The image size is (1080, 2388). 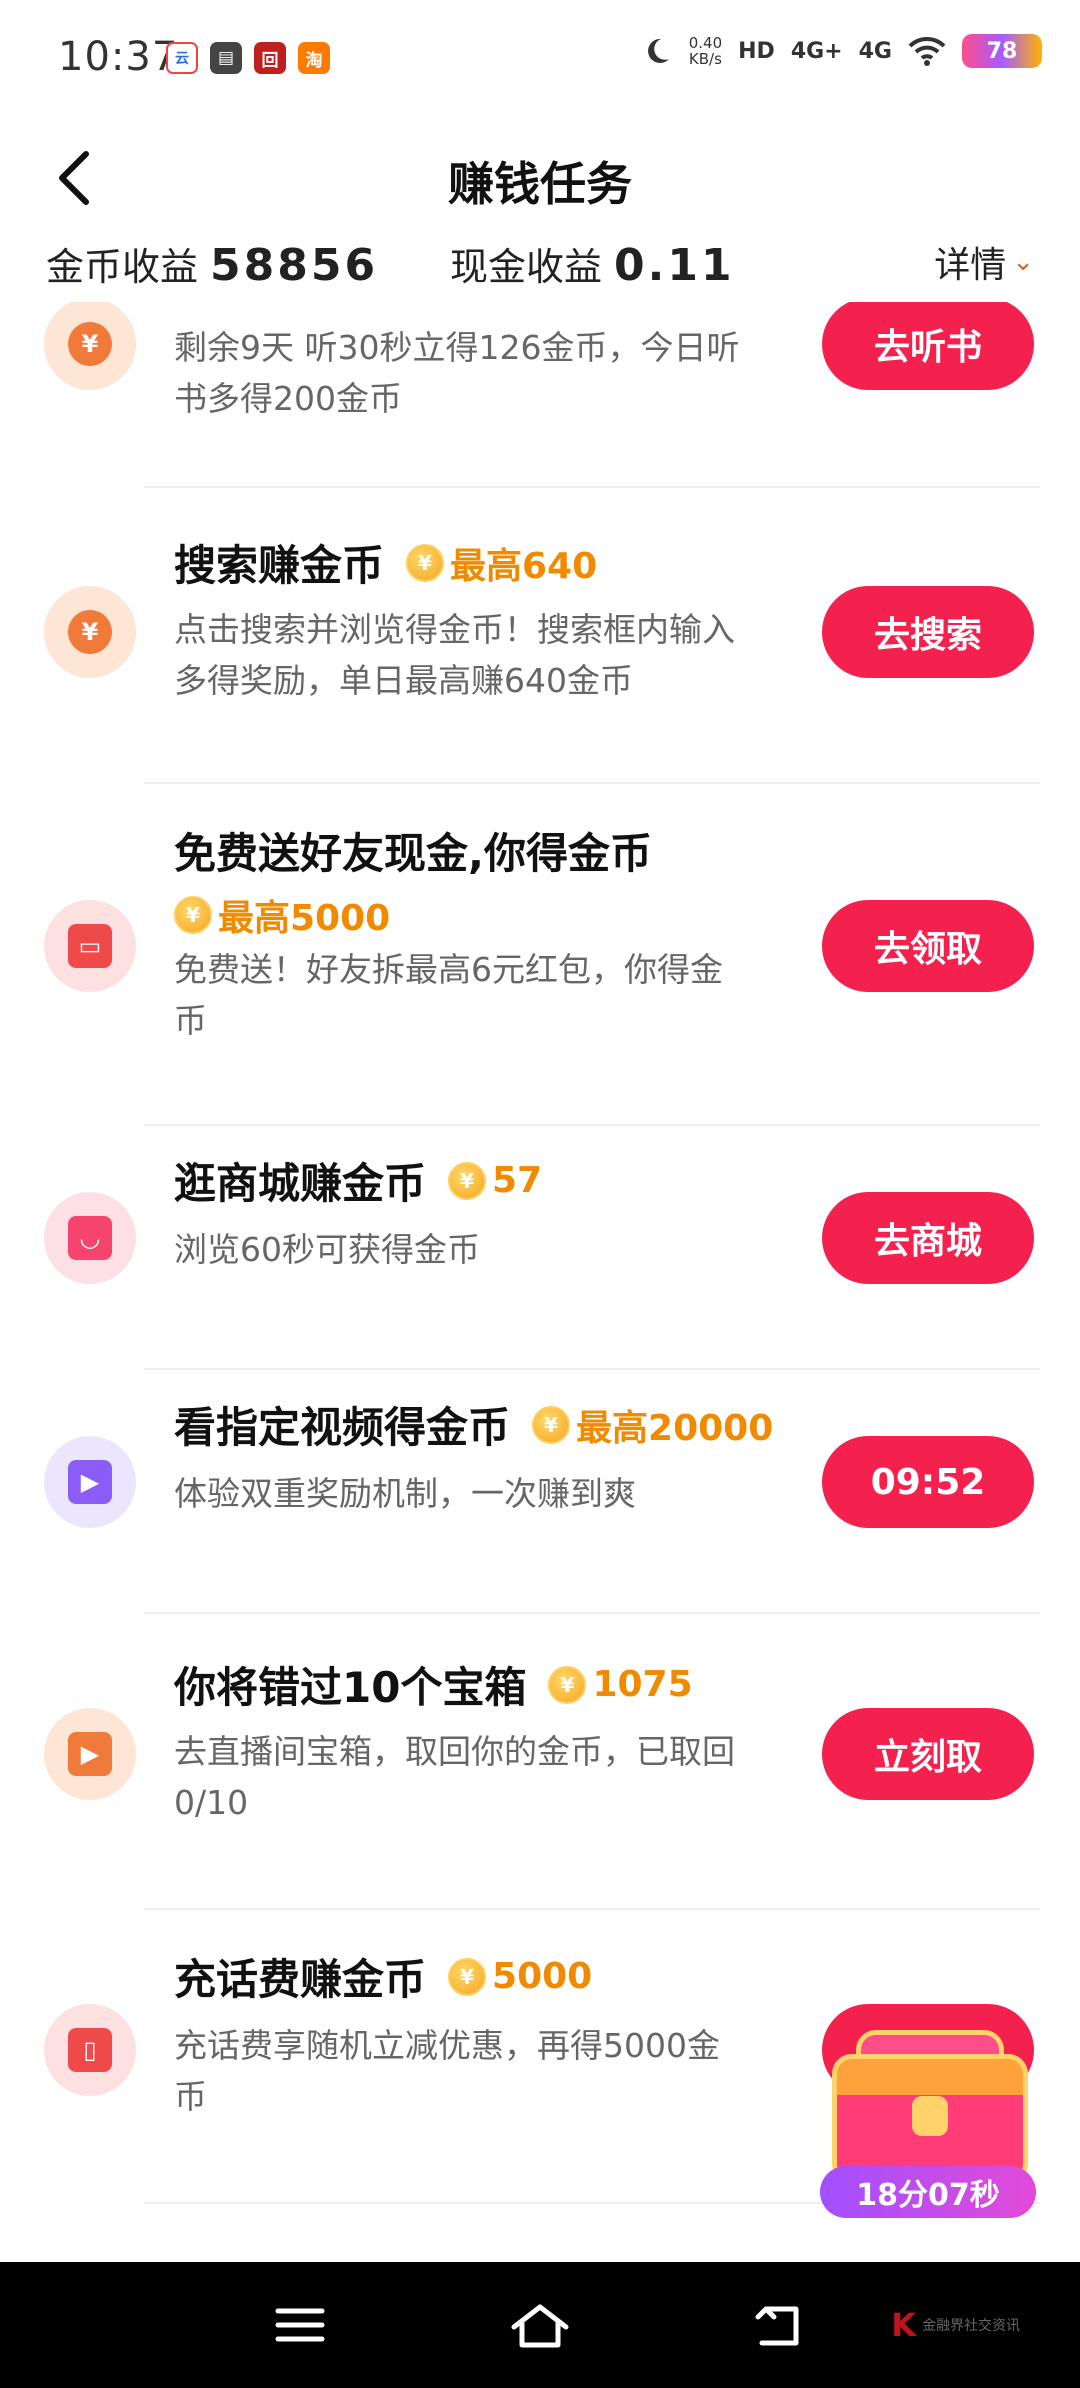 I want to click on task-title: 看指定视频得金币, so click(x=342, y=1427).